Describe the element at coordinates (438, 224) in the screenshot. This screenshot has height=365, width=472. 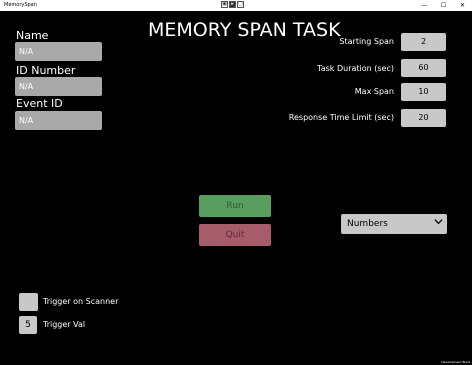
I see `chevron-down-icon` at that location.